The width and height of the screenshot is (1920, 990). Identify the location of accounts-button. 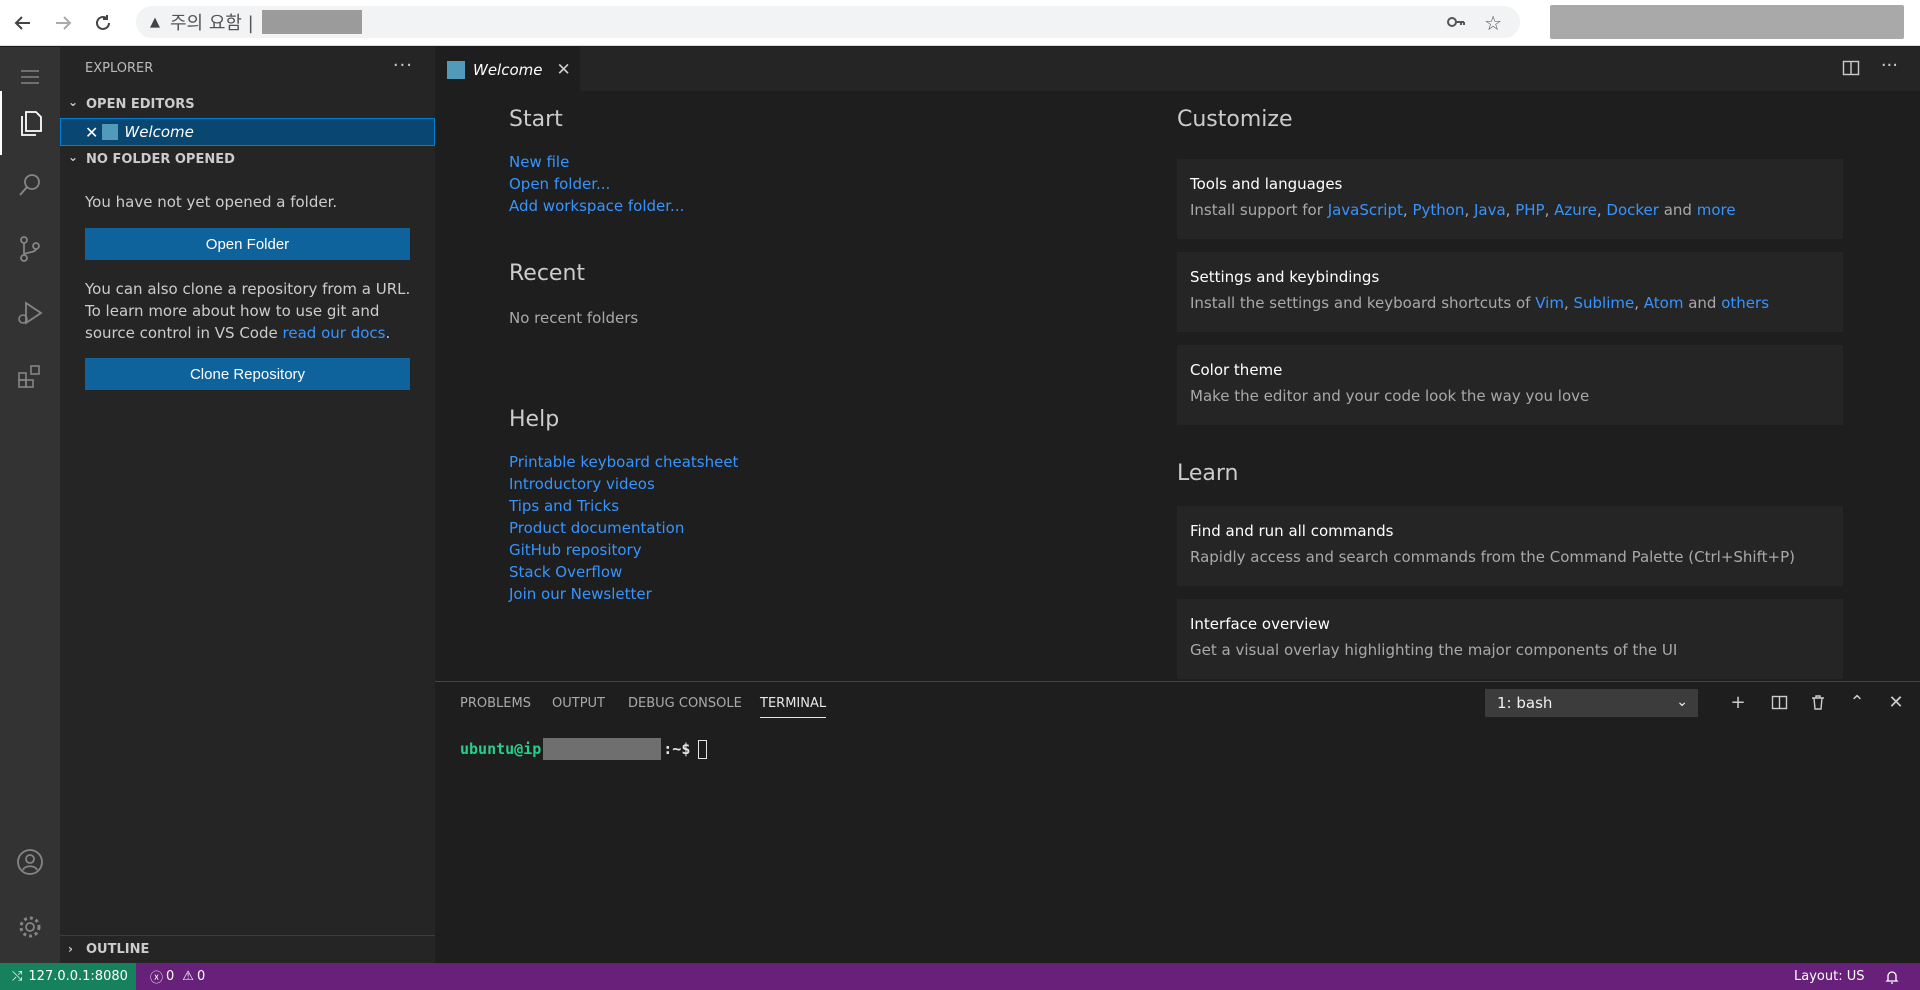
(30, 862).